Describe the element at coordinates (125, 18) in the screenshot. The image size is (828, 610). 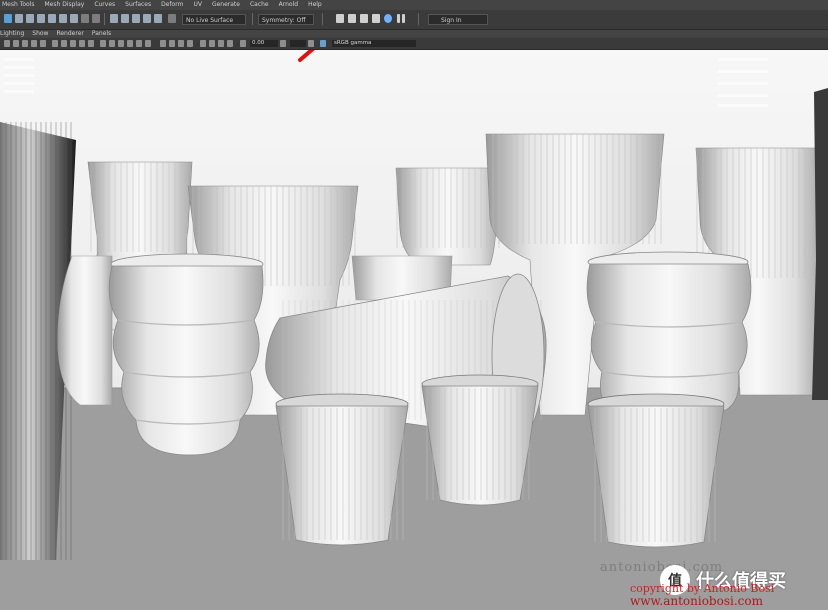
I see `snap-curve-icon` at that location.